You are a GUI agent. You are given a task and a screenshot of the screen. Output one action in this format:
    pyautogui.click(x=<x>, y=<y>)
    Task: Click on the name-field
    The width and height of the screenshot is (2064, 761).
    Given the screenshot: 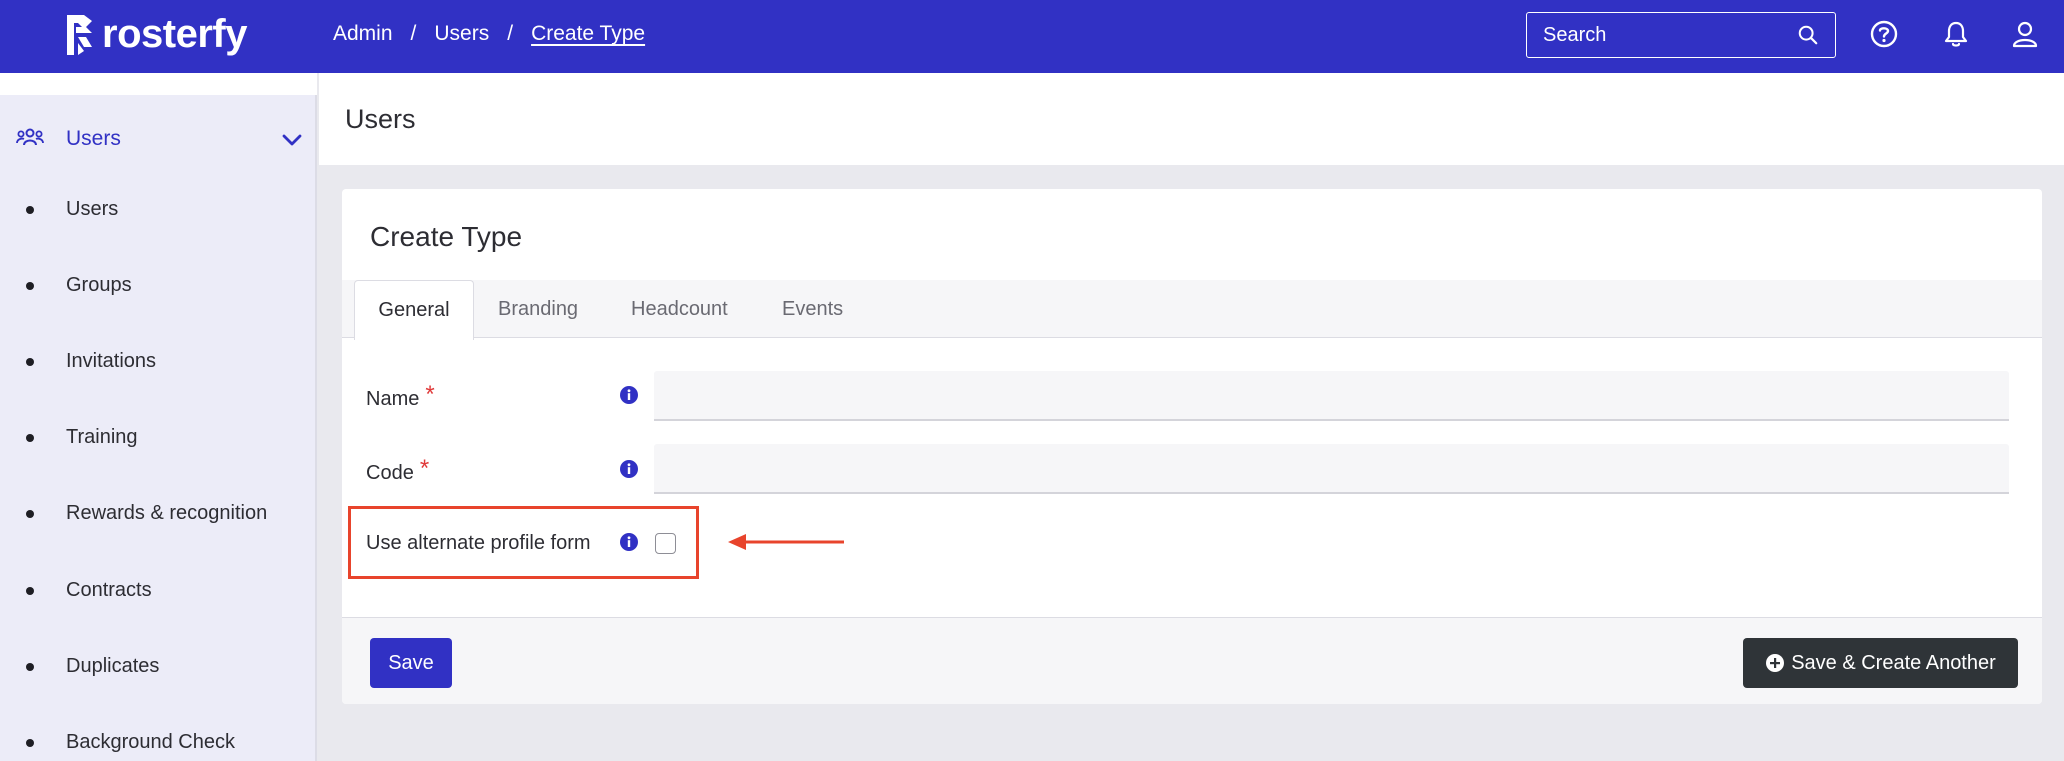 What is the action you would take?
    pyautogui.click(x=1331, y=396)
    